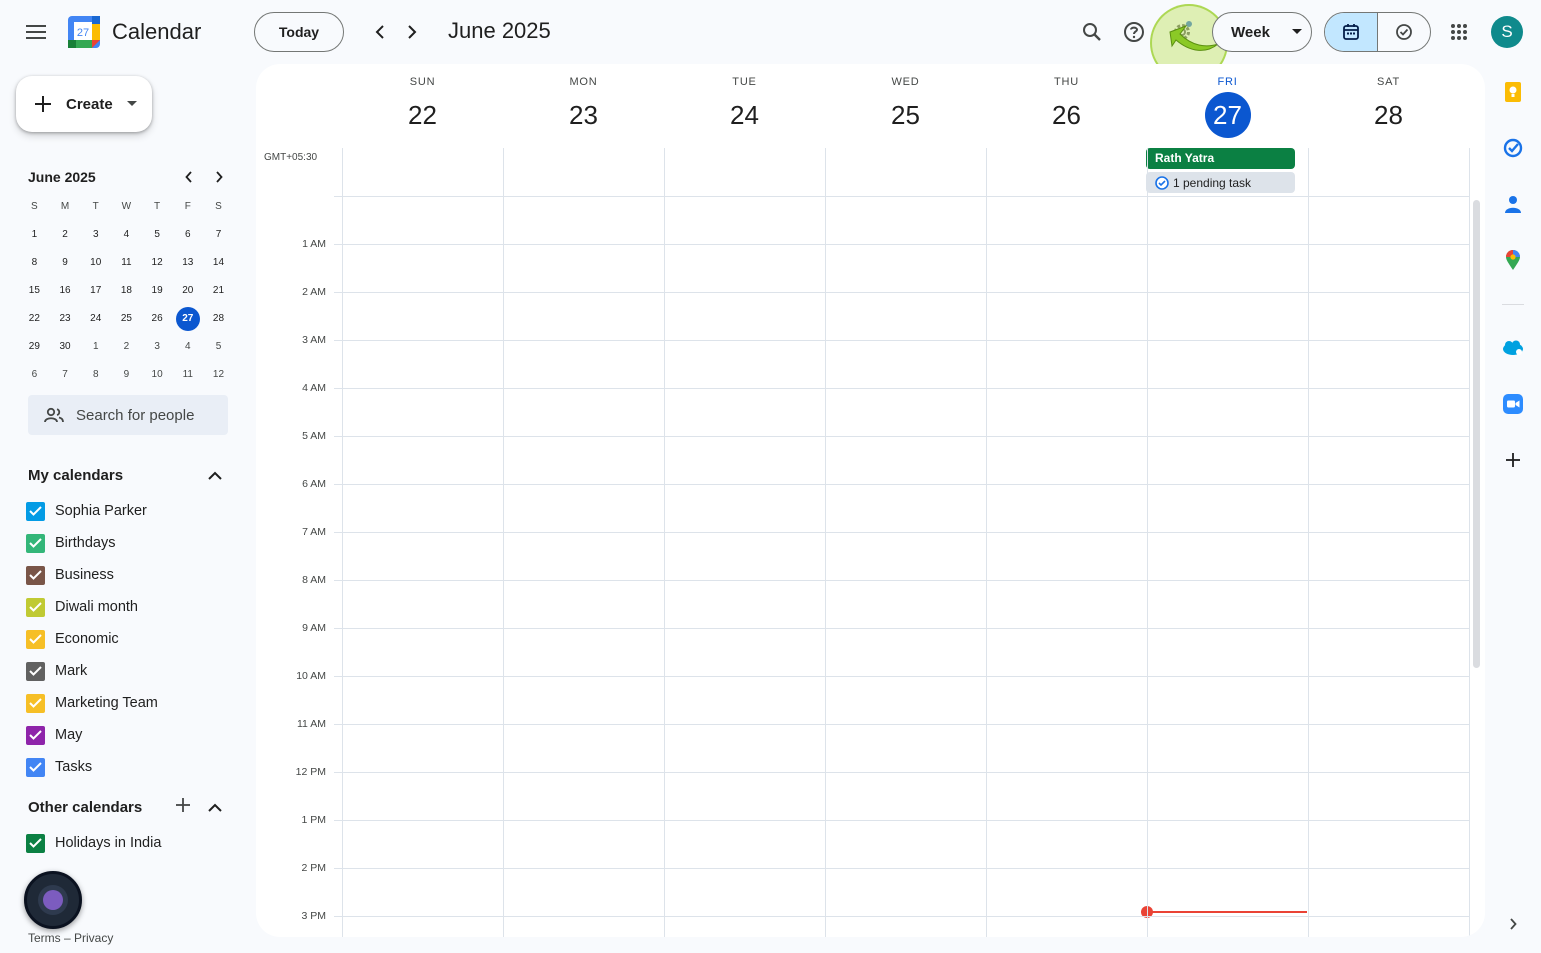 The image size is (1541, 953). I want to click on day-header: MON 23, so click(583, 101).